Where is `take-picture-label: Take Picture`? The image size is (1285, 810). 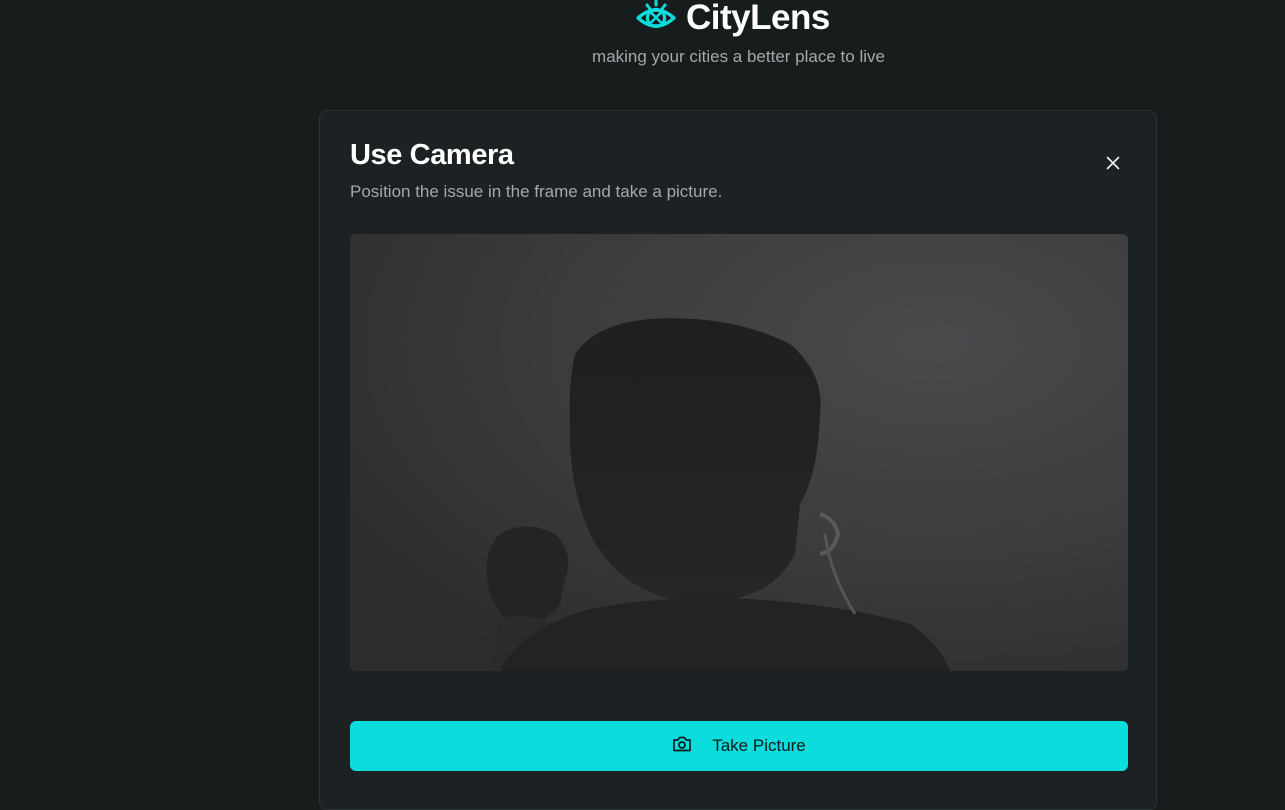 take-picture-label: Take Picture is located at coordinates (759, 745).